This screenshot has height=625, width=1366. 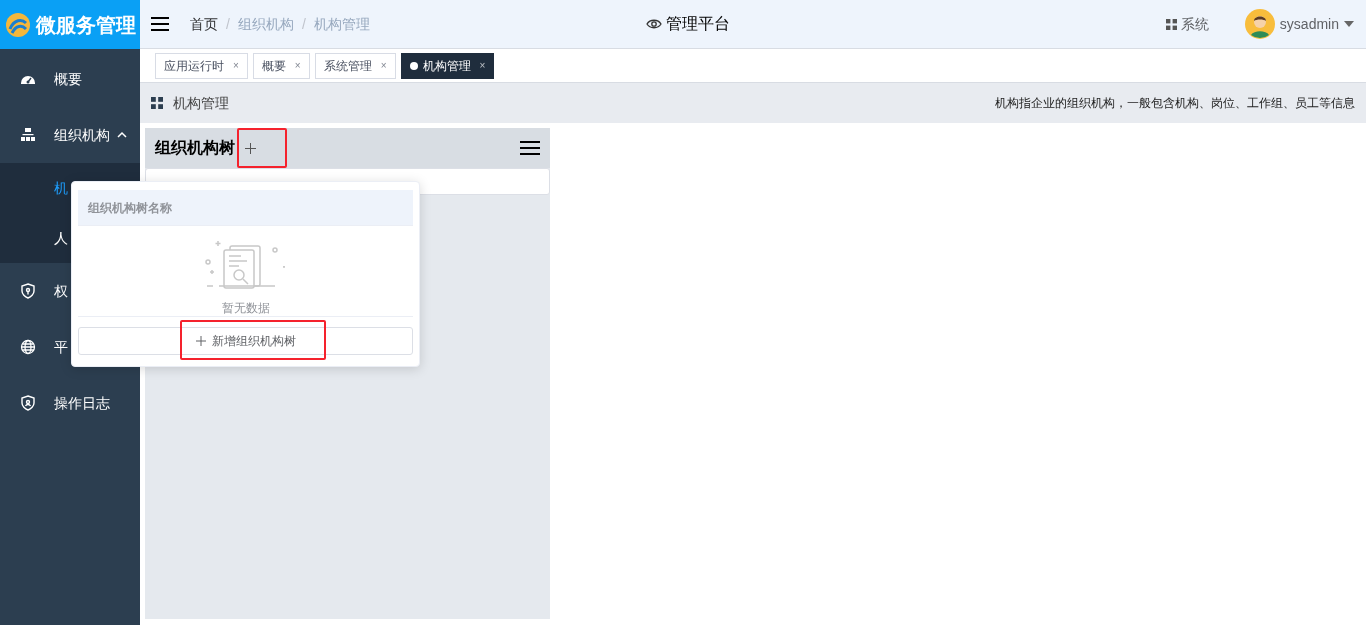 What do you see at coordinates (86, 25) in the screenshot?
I see `app-title: 微服务管理` at bounding box center [86, 25].